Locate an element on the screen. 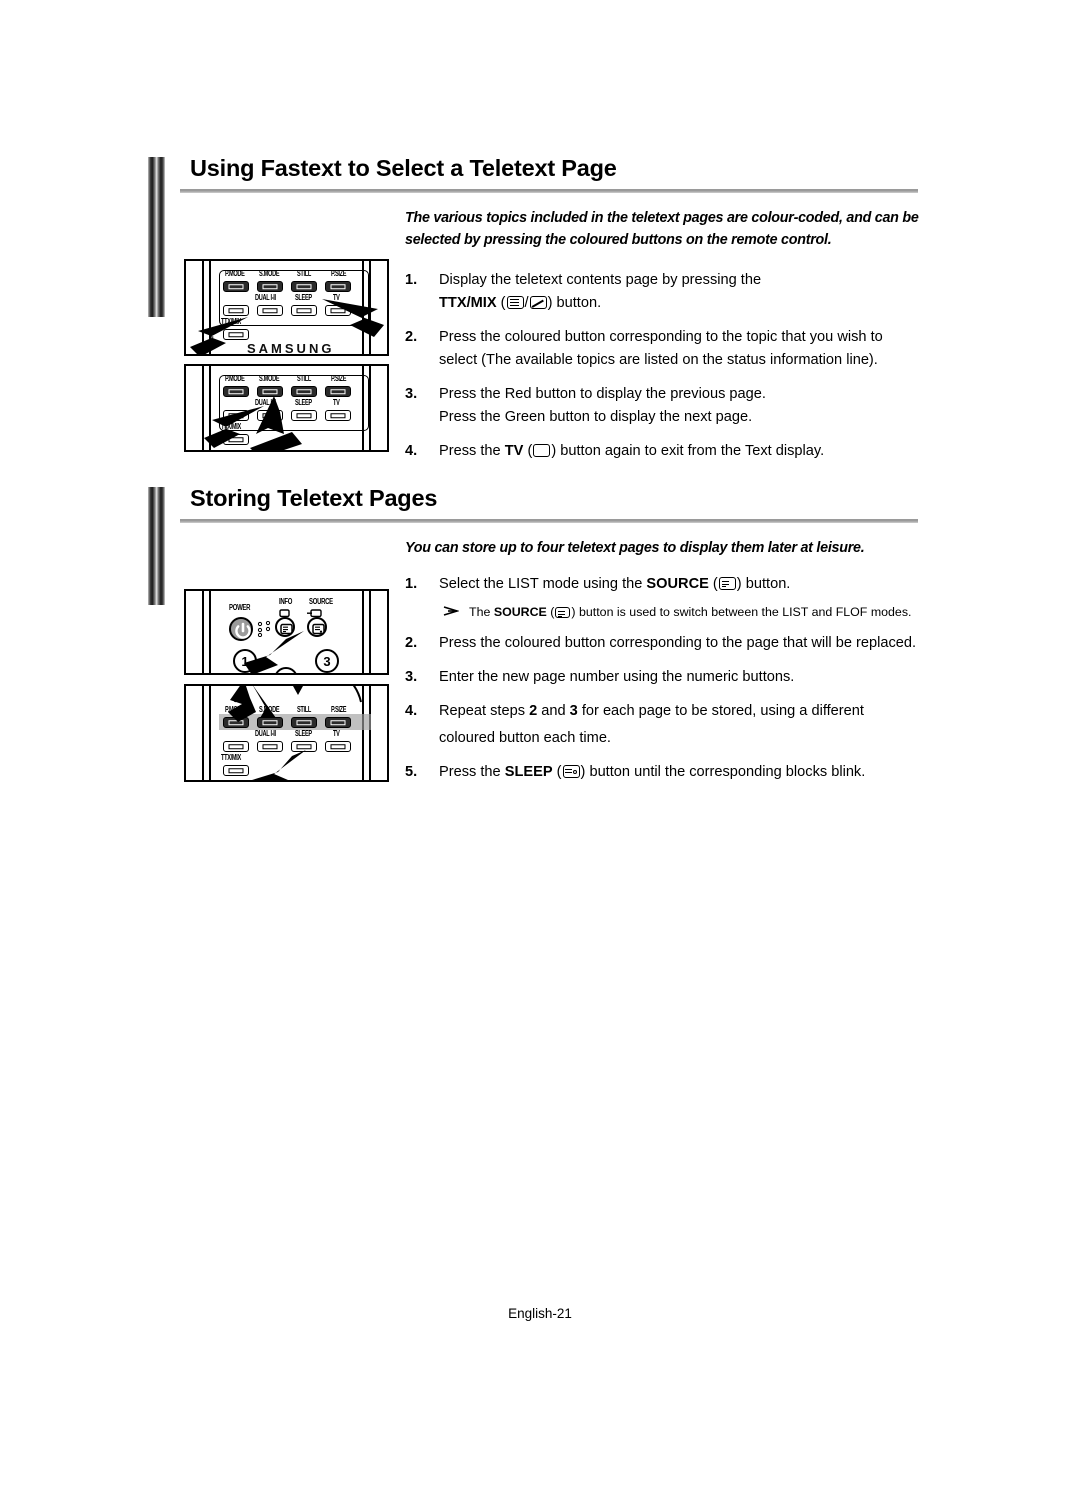  key-unlabeled is located at coordinates (236, 746).